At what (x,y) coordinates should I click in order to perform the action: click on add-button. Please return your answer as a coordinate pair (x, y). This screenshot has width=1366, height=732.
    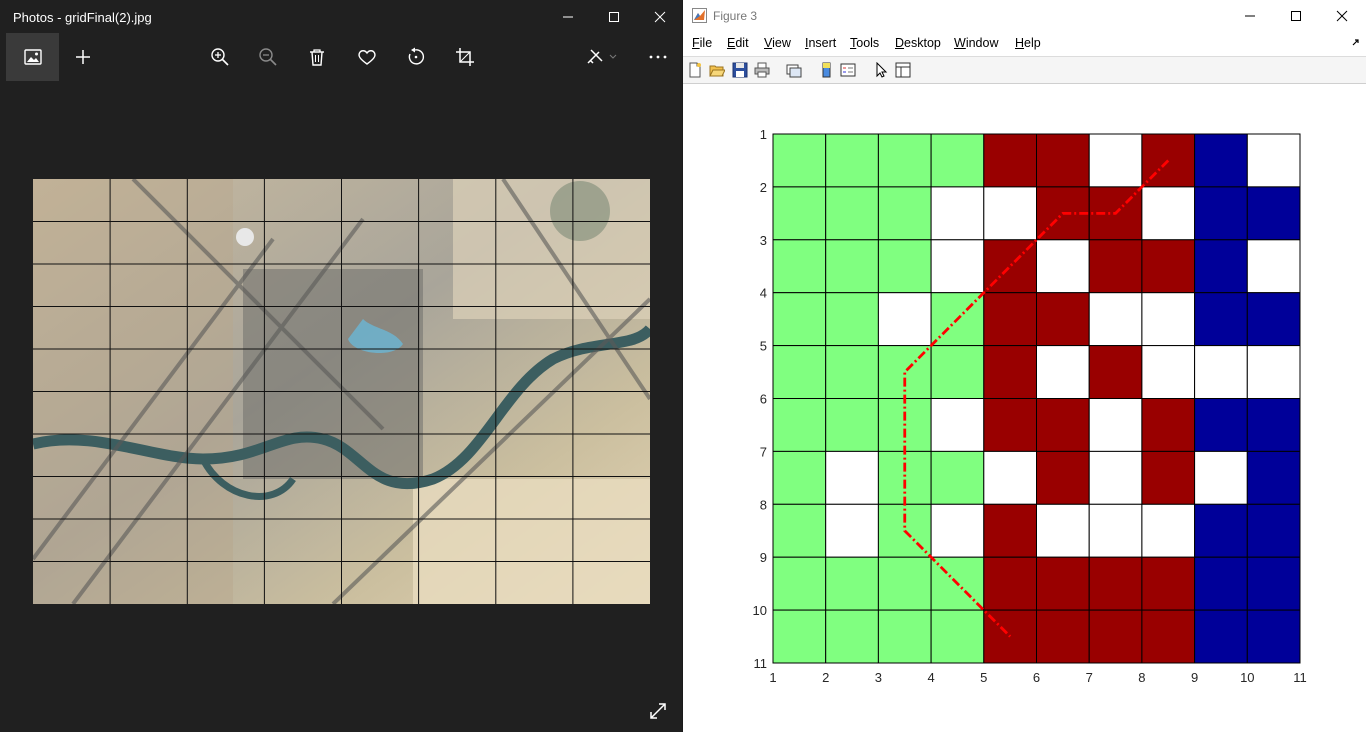
    Looking at the image, I should click on (83, 57).